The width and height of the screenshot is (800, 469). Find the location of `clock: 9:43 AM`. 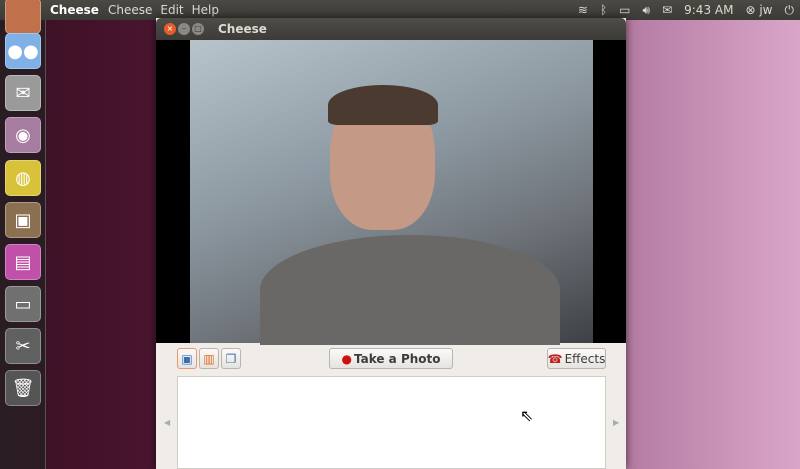

clock: 9:43 AM is located at coordinates (708, 10).